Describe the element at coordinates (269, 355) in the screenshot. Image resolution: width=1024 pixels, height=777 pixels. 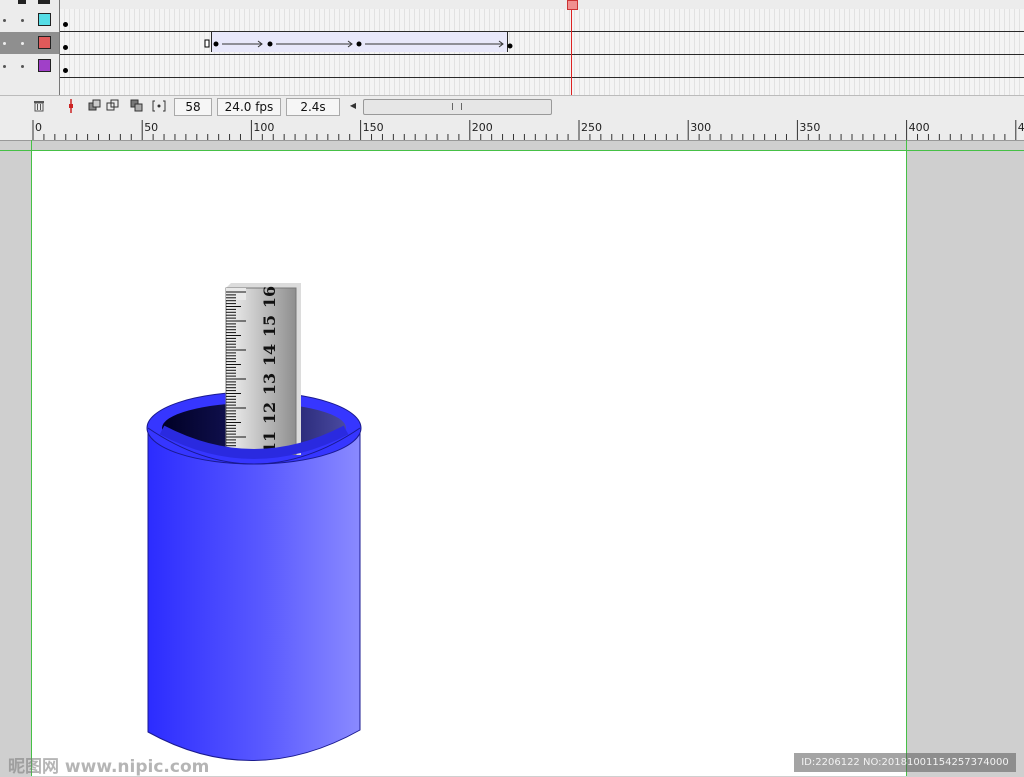
I see `ruler-number: 14` at that location.